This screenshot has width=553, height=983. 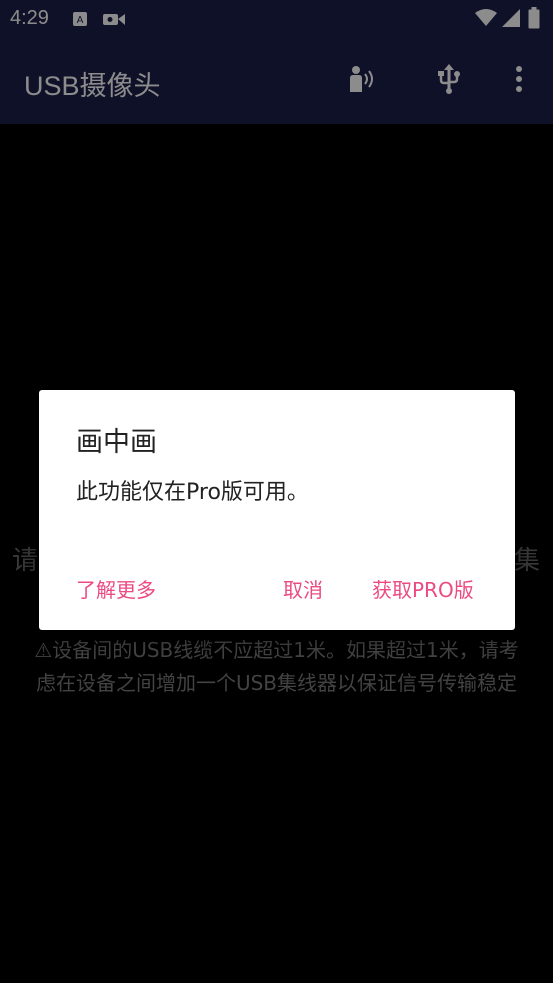 I want to click on learn-more-button: 了解更多, so click(x=116, y=588).